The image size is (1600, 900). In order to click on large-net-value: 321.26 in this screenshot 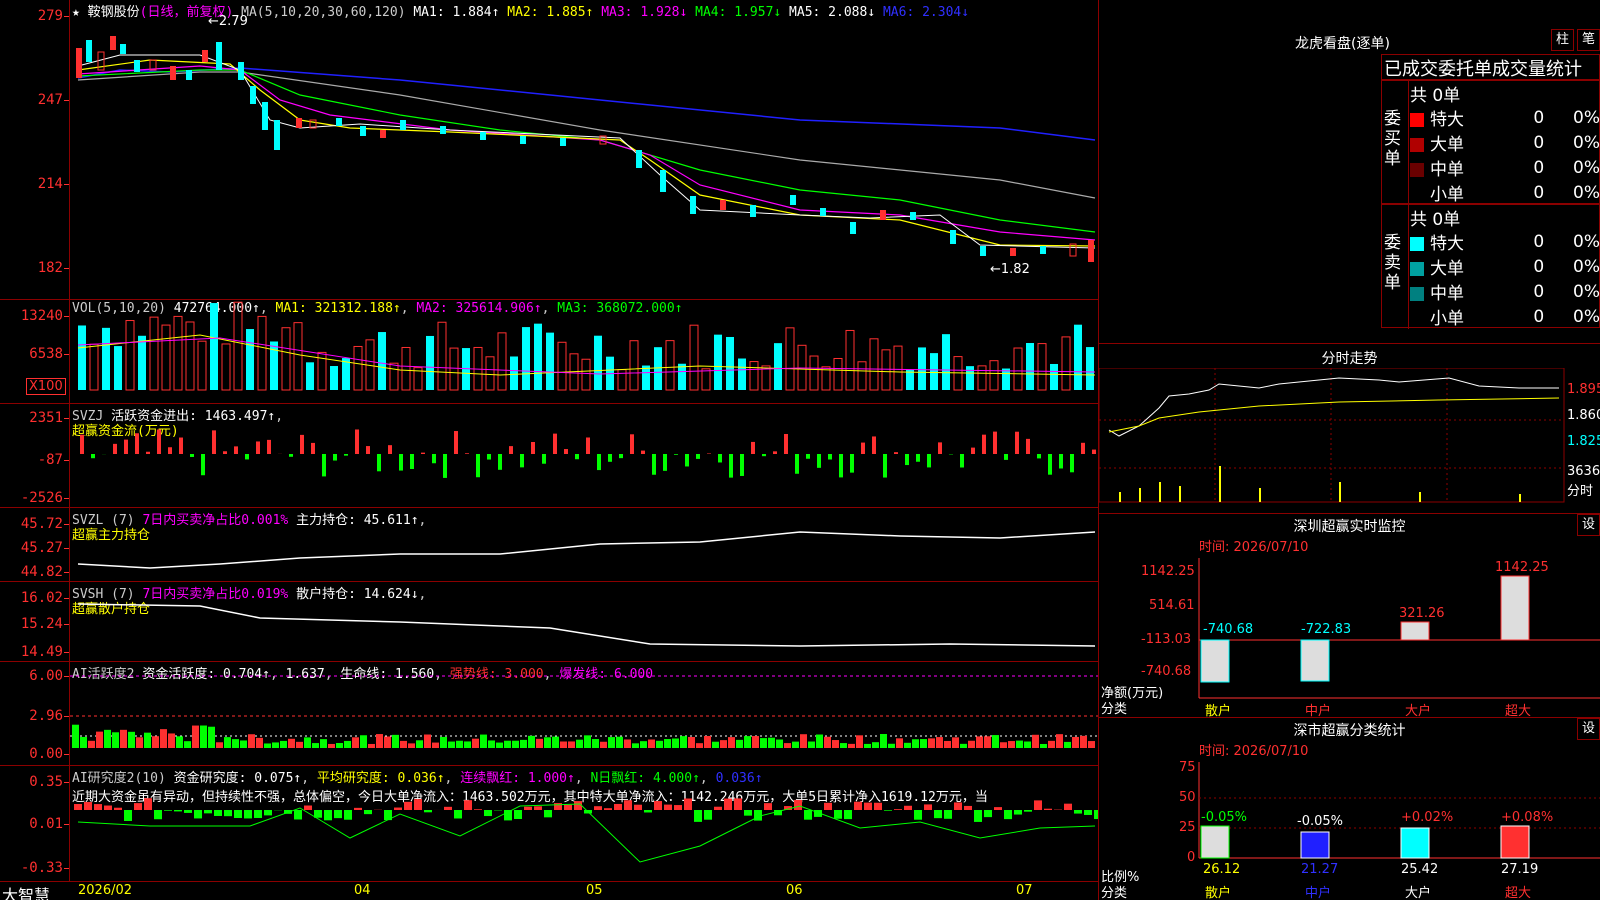, I will do `click(1422, 613)`.